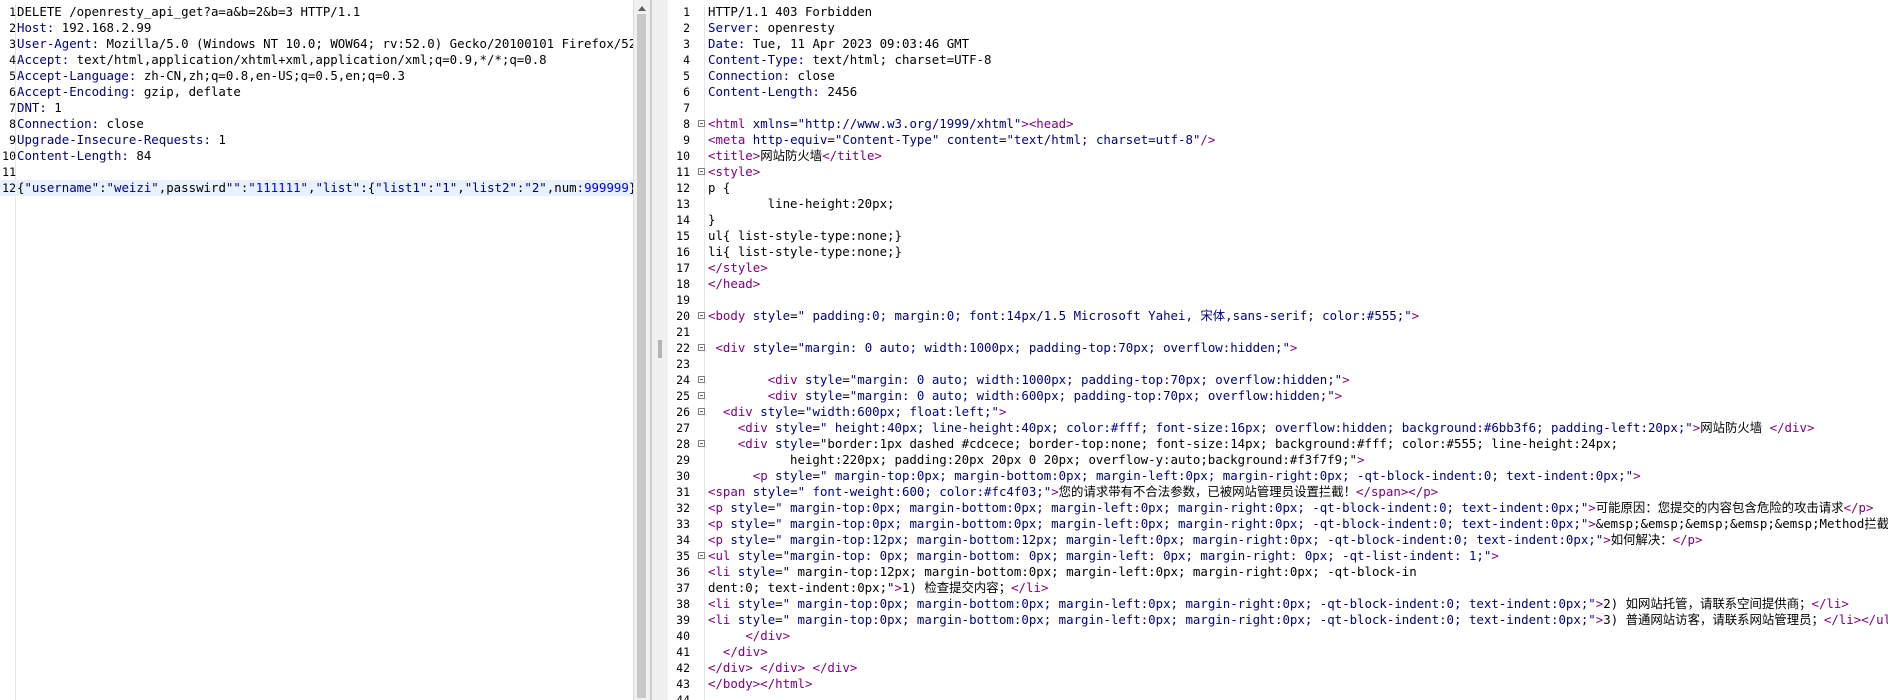 The width and height of the screenshot is (1888, 700). I want to click on response-line: 6 Content-Length: 2456, so click(1278, 92).